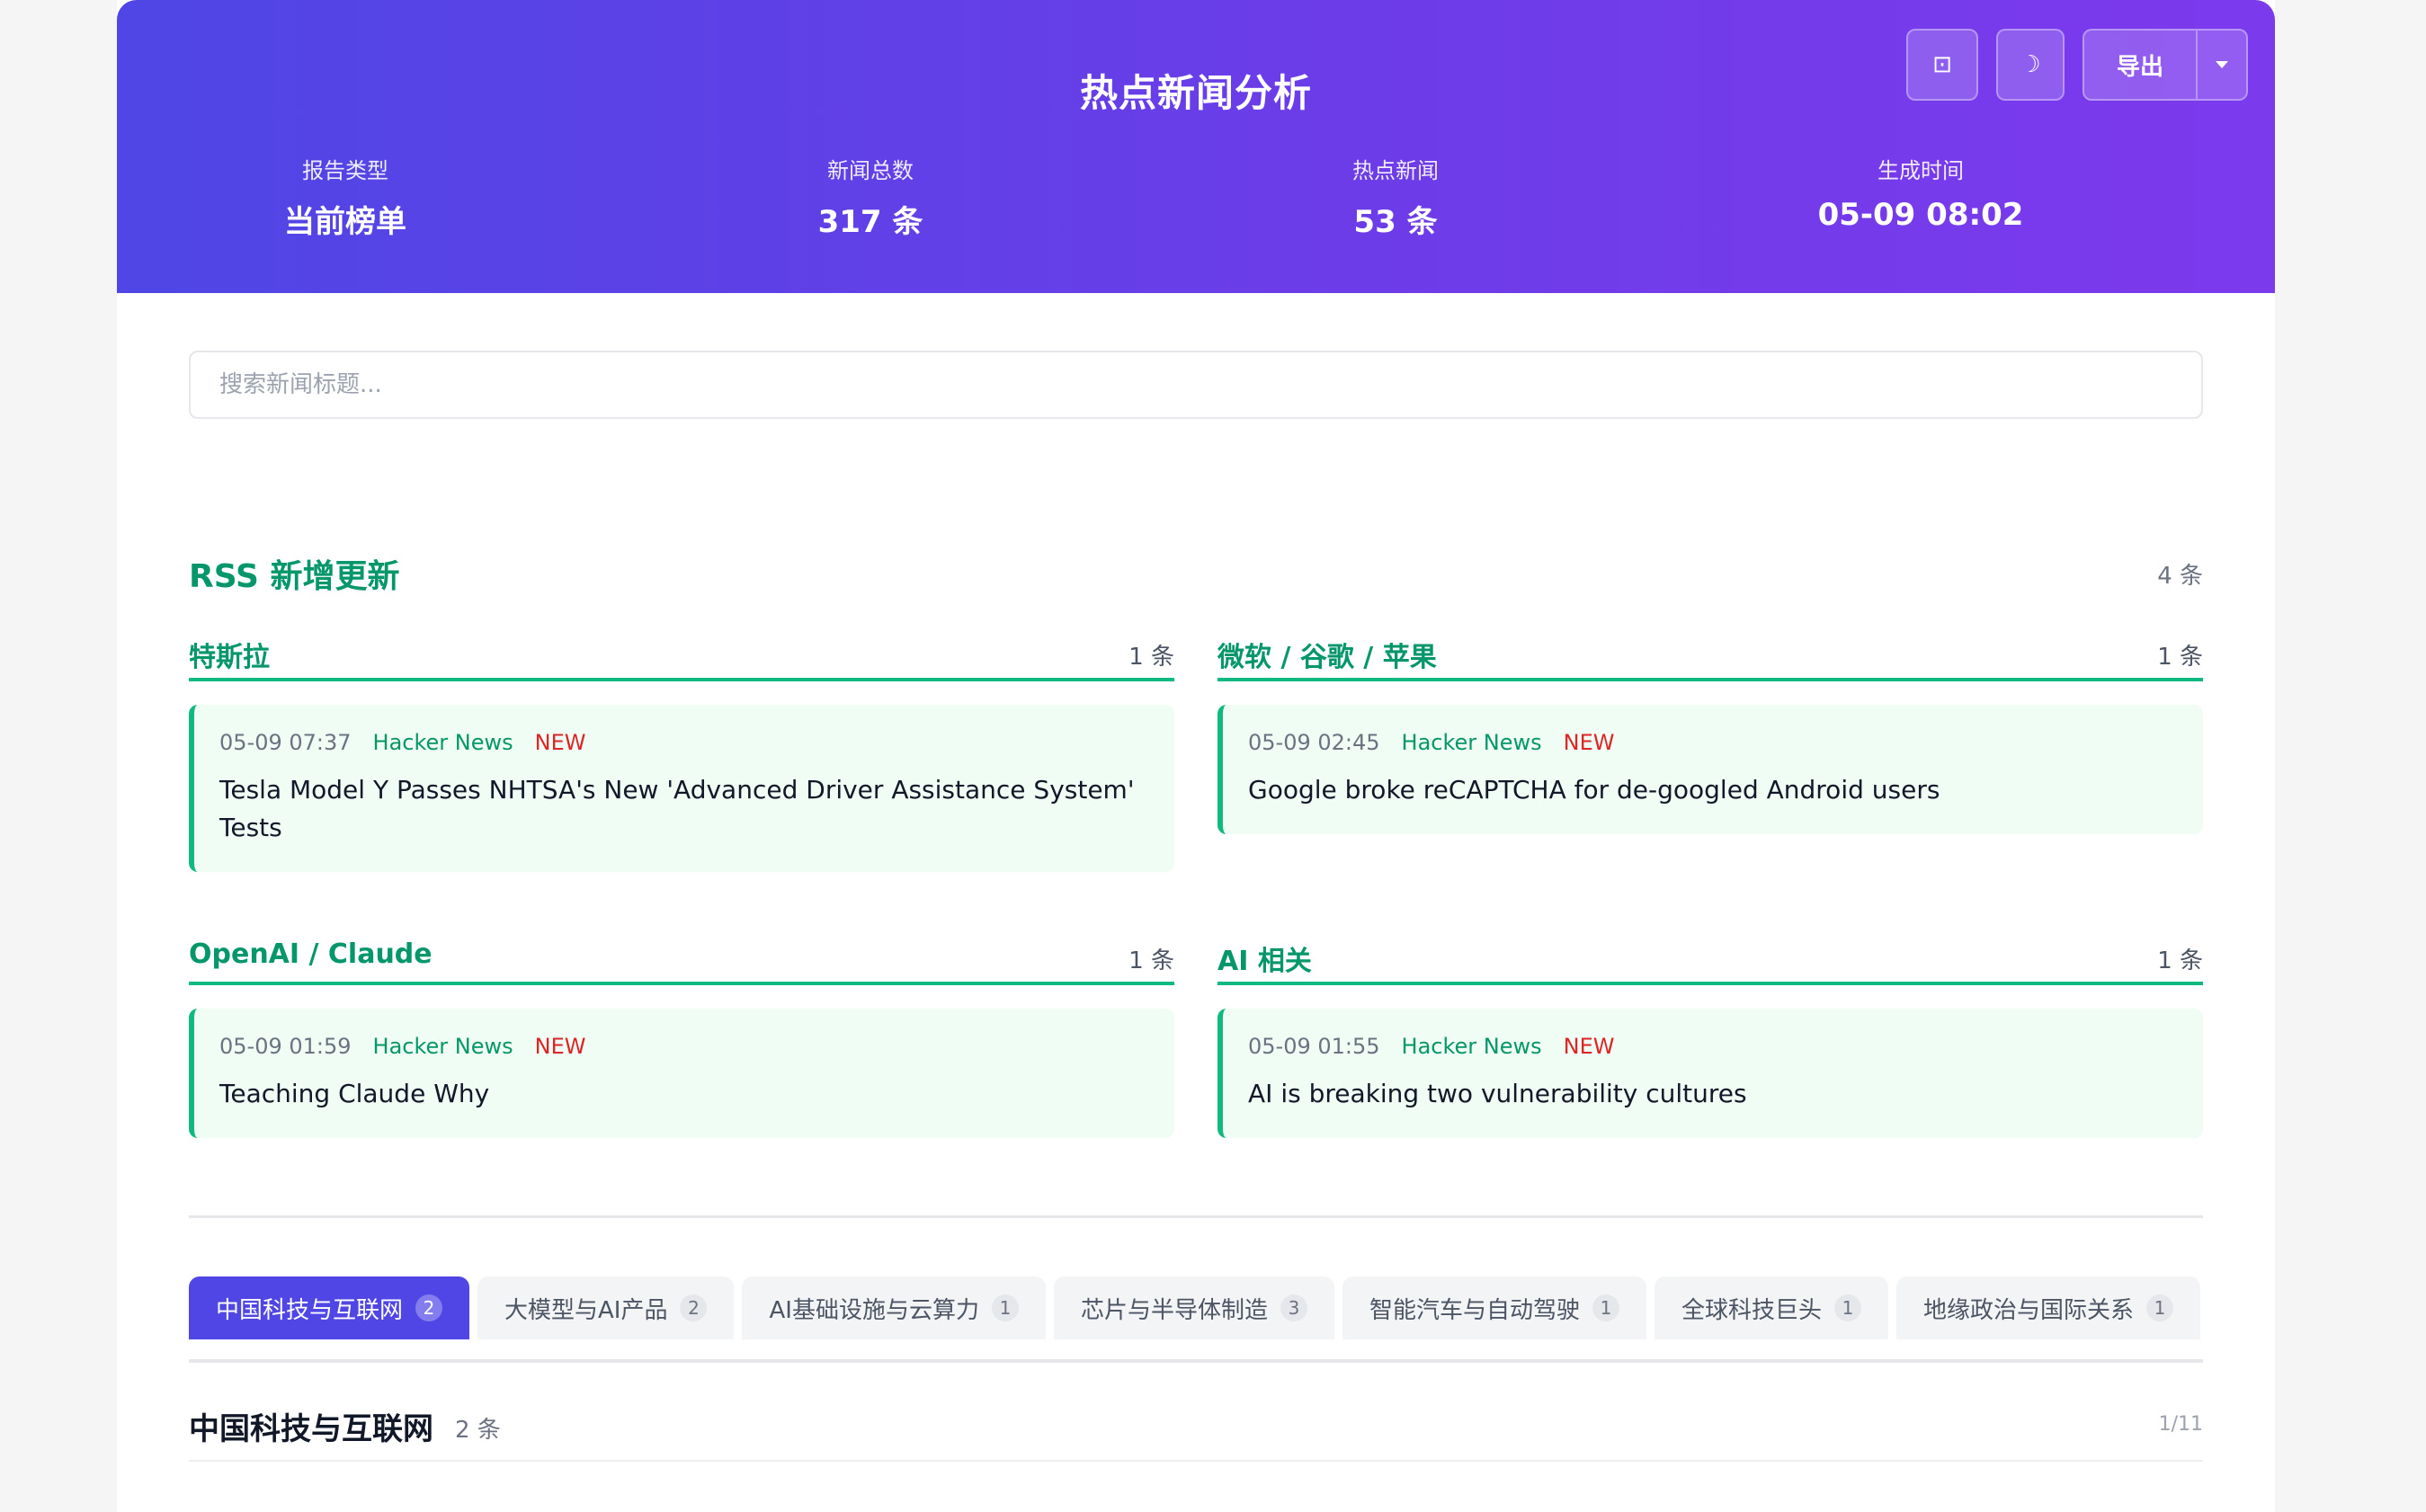 Image resolution: width=2426 pixels, height=1512 pixels. What do you see at coordinates (681, 958) in the screenshot?
I see `group-header: OpenAI / Claude 1 条` at bounding box center [681, 958].